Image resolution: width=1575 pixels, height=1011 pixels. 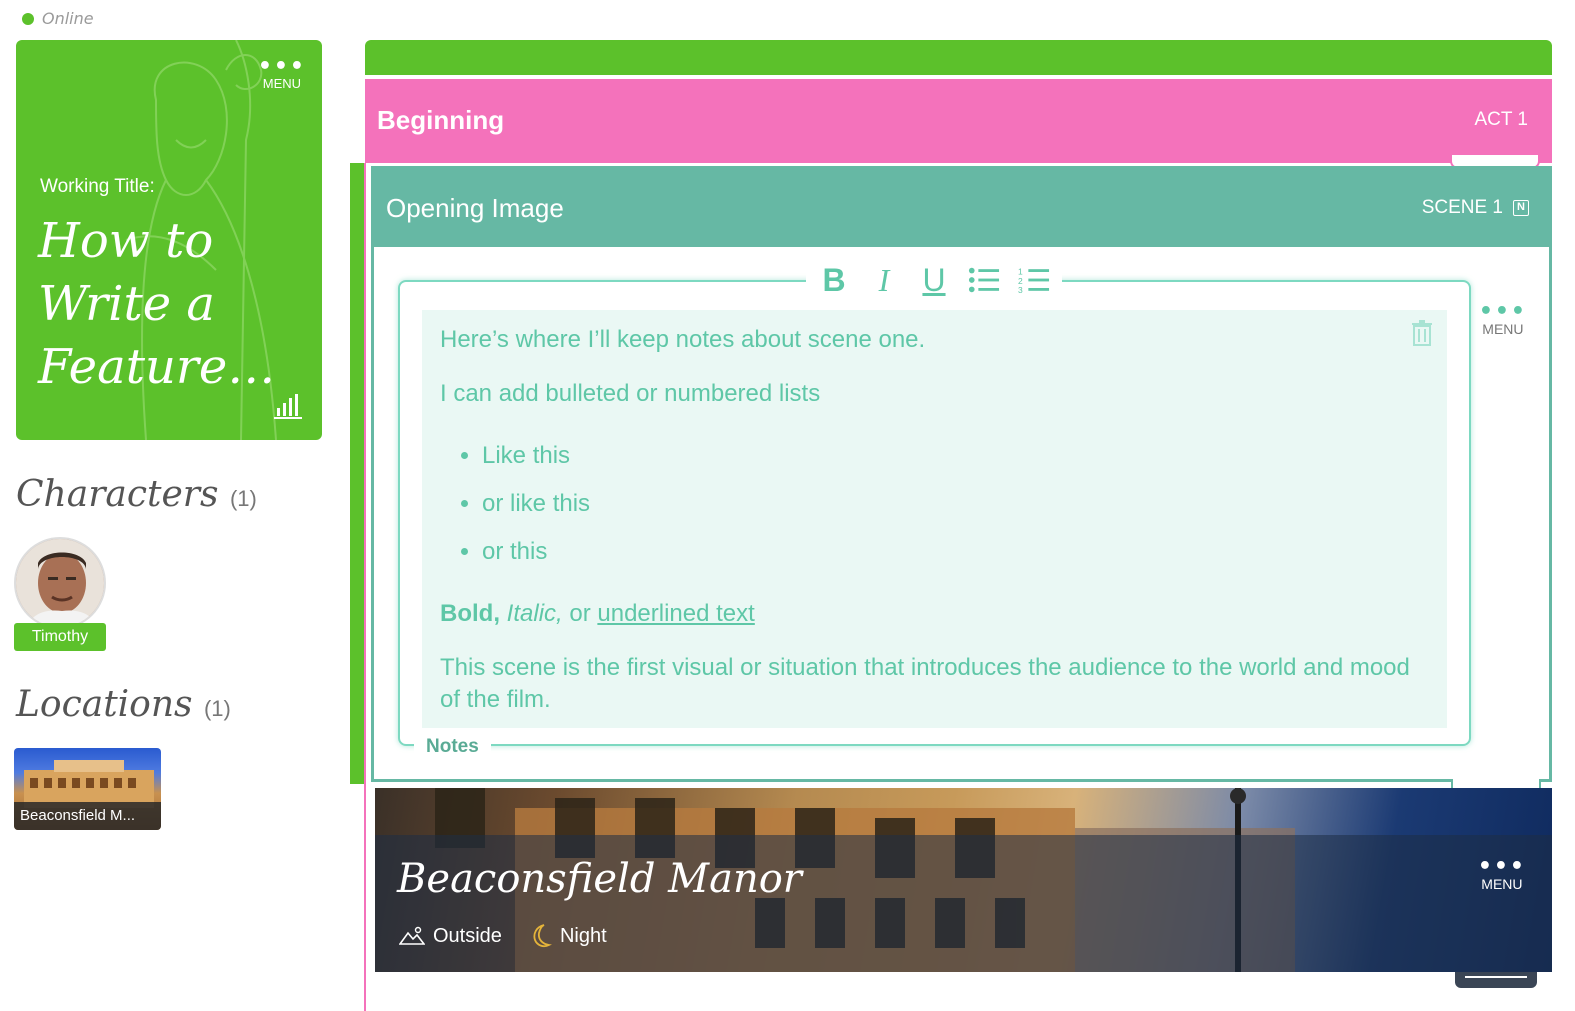 I want to click on location-menu-button: ••• MENU, so click(x=1501, y=873).